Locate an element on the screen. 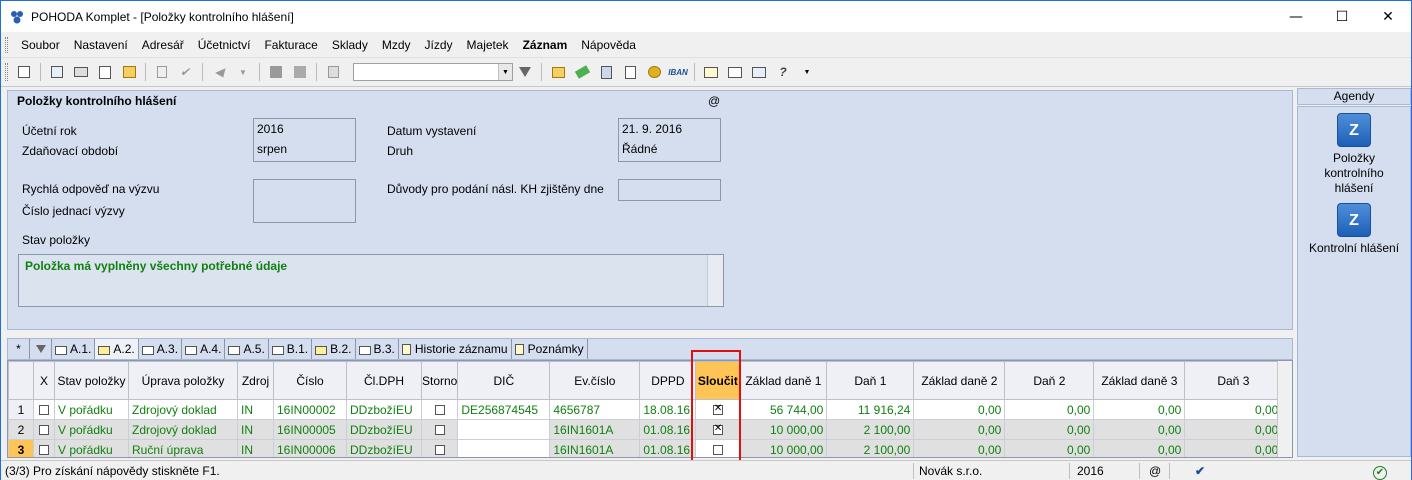 This screenshot has height=480, width=1412. filter-icon is located at coordinates (525, 72).